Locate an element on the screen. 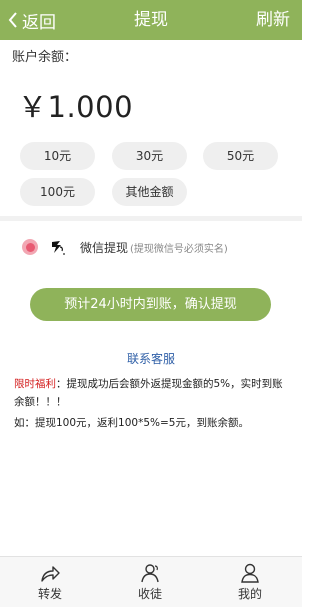 This screenshot has width=320, height=607. nav-label-apprentice: 收徒 is located at coordinates (149, 594).